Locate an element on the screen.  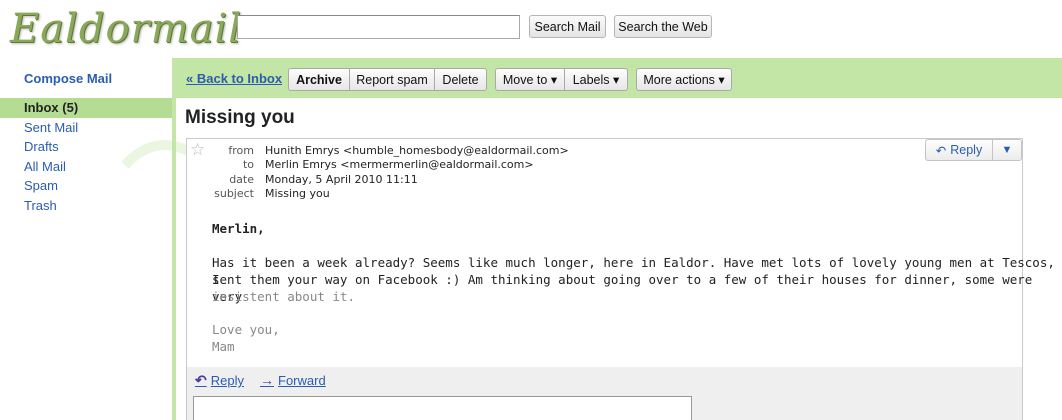
message-body-line: insistent about it. is located at coordinates (283, 296).